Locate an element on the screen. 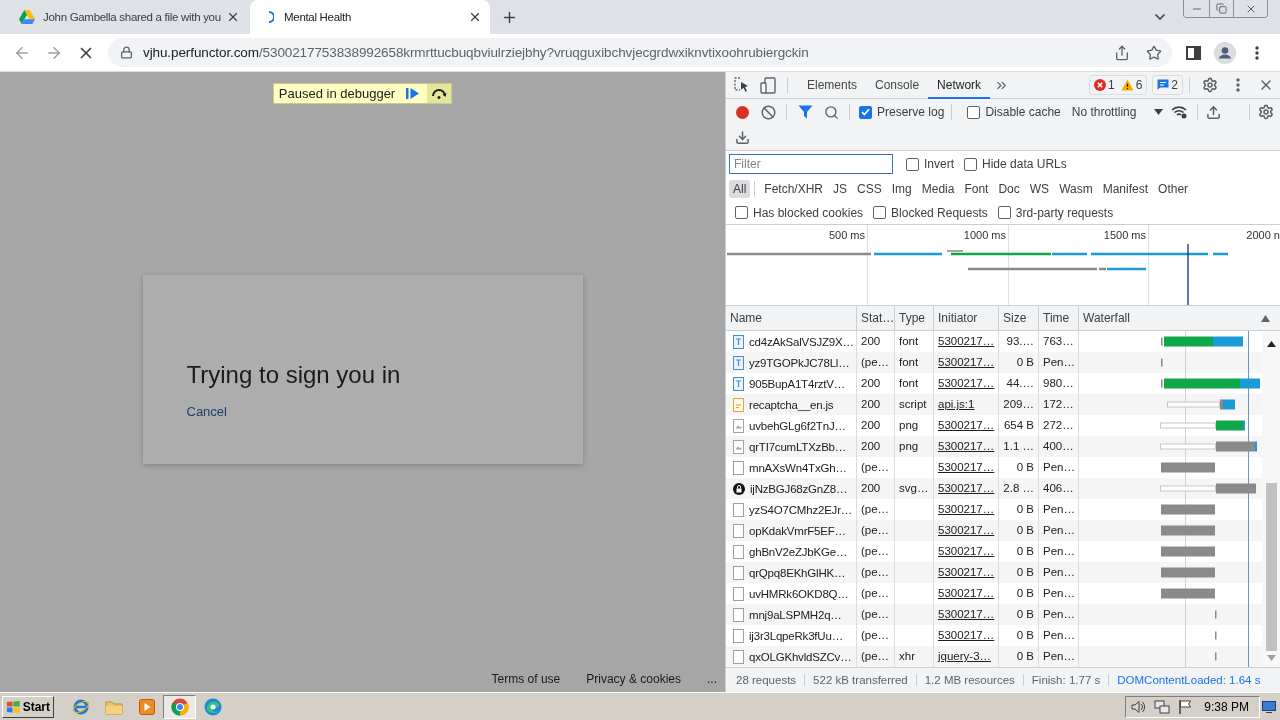 This screenshot has height=720, width=1280. column-header: Name is located at coordinates (791, 318).